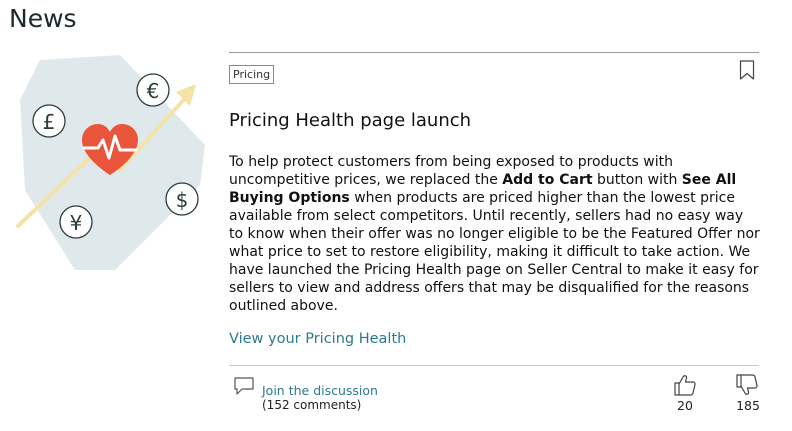  Describe the element at coordinates (252, 74) in the screenshot. I see `category-tag: Pricing` at that location.